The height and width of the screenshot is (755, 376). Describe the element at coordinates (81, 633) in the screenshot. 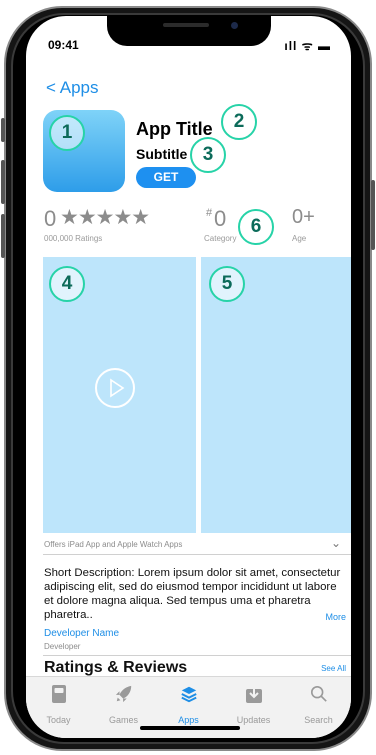

I see `developer-name-link: Developer Name` at that location.